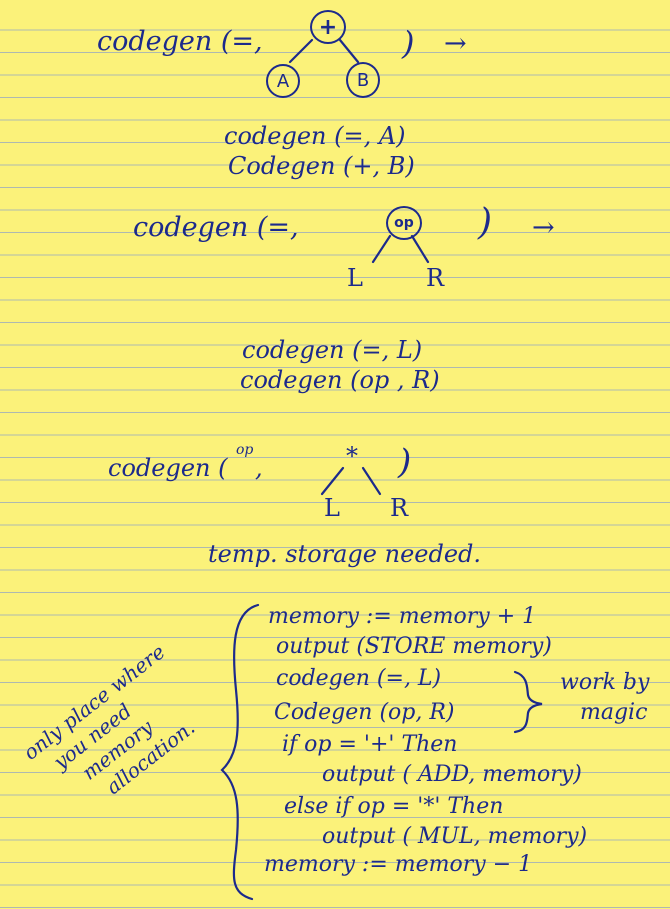 This screenshot has height=909, width=670. What do you see at coordinates (168, 468) in the screenshot?
I see `block3-call: codegen (` at bounding box center [168, 468].